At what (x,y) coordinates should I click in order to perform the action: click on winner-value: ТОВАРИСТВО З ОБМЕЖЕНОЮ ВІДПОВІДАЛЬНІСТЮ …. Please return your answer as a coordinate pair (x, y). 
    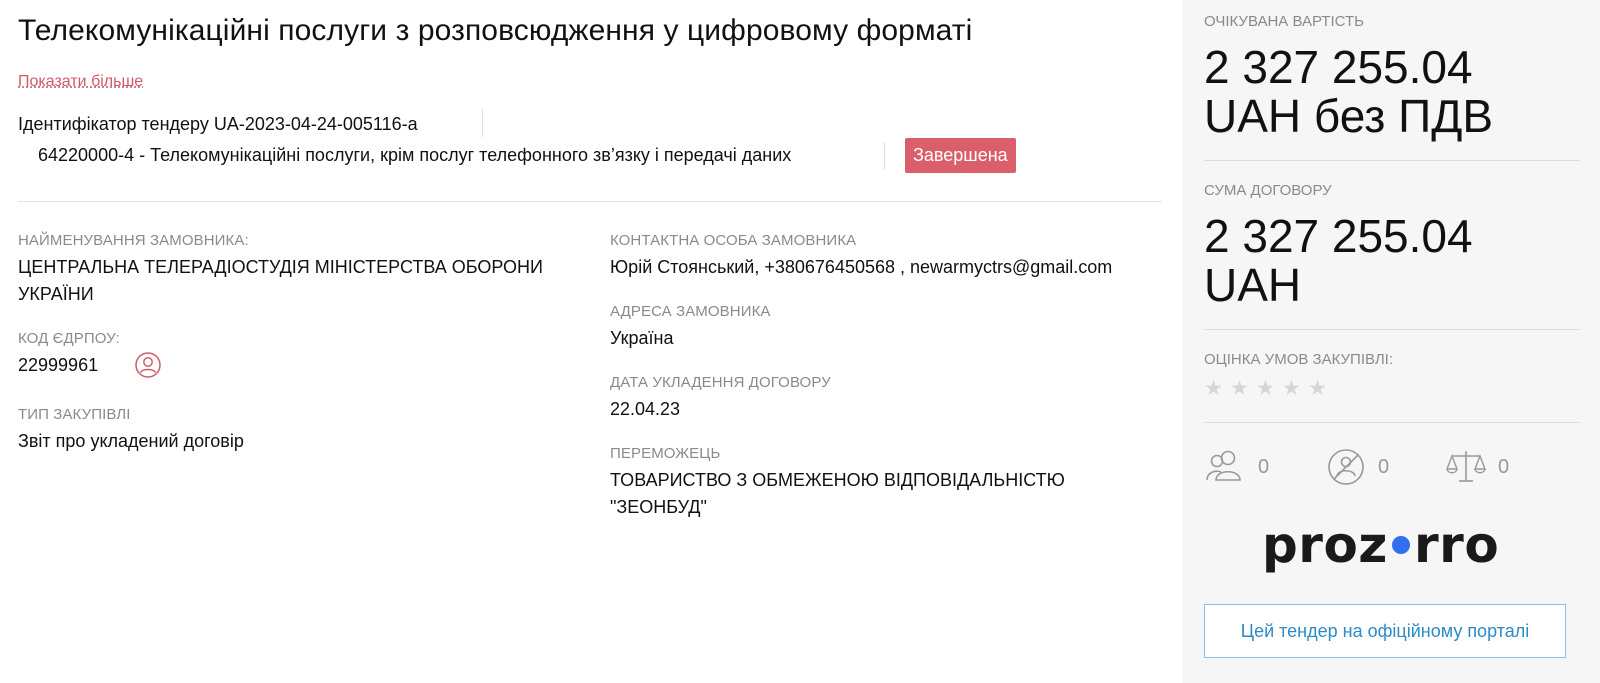
    Looking at the image, I should click on (837, 493).